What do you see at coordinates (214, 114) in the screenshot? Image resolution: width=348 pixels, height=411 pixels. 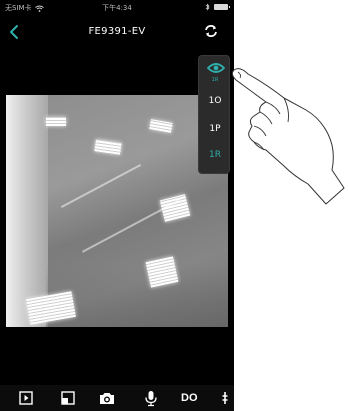 I see `resolution-menu: 1R 1O 1P 1R` at bounding box center [214, 114].